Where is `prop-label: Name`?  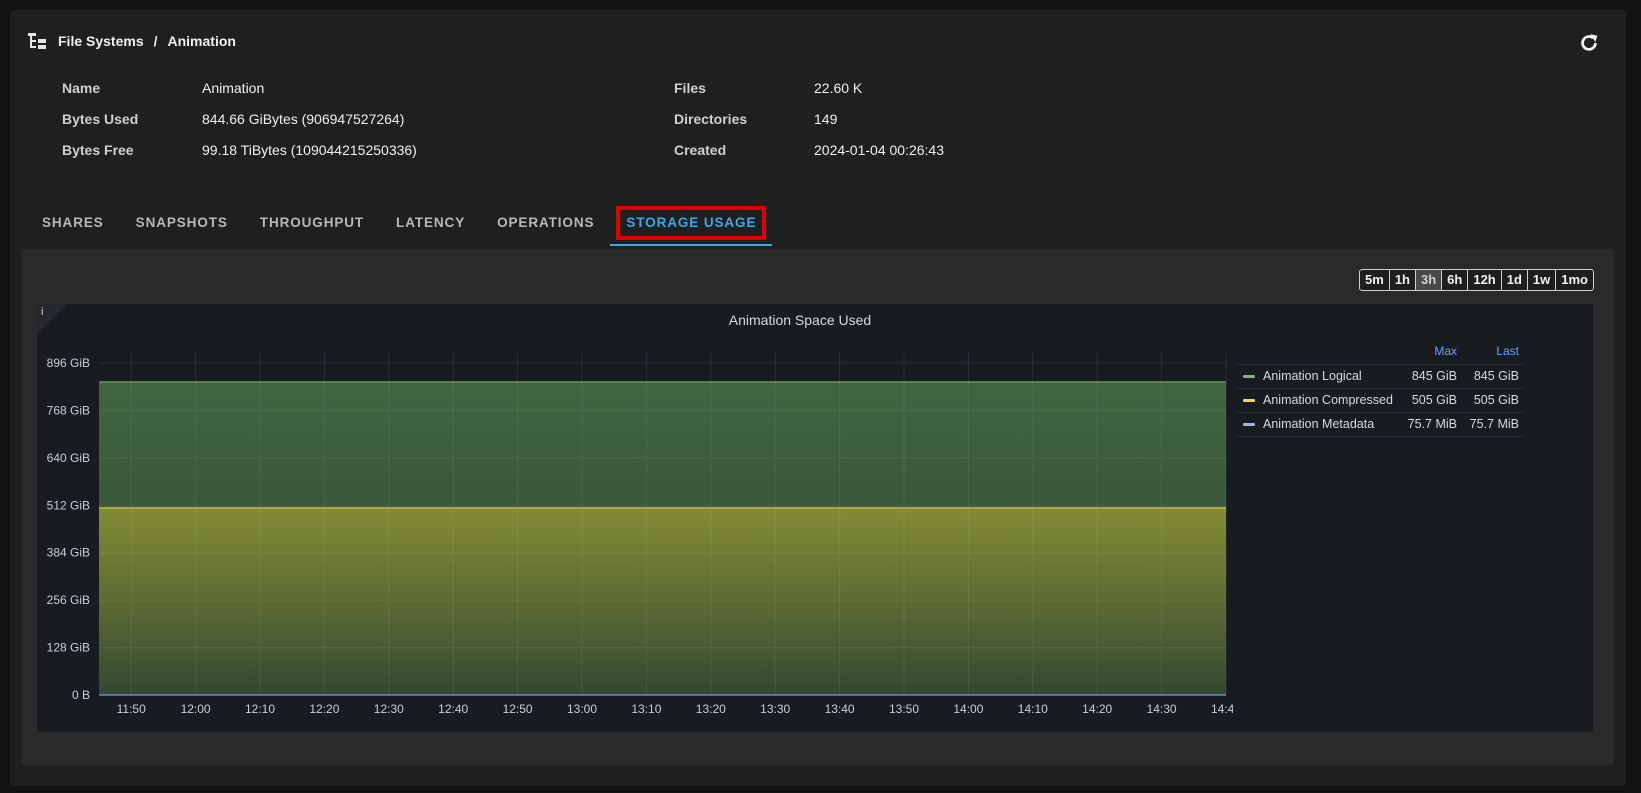 prop-label: Name is located at coordinates (81, 88).